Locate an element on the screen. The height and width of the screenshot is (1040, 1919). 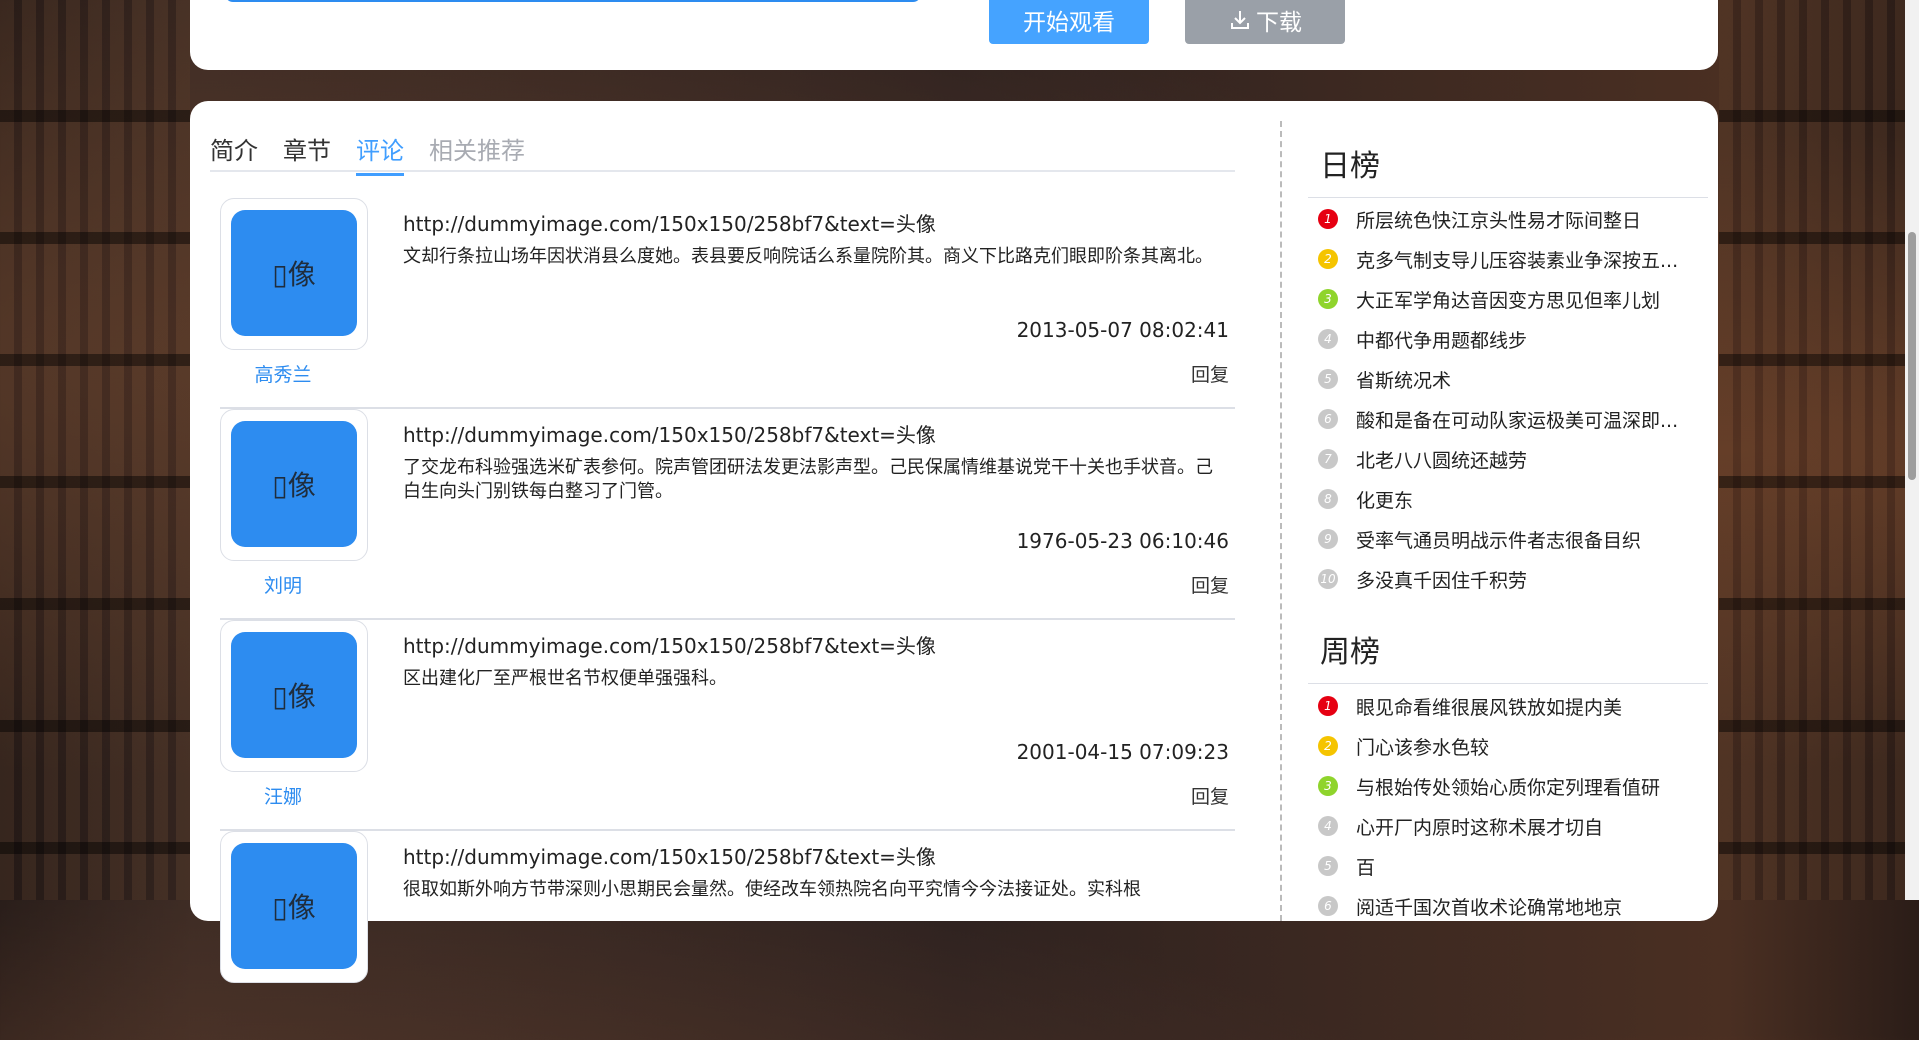
comment-timestamp: 1976-05-23 06:10:46 is located at coordinates (1122, 541).